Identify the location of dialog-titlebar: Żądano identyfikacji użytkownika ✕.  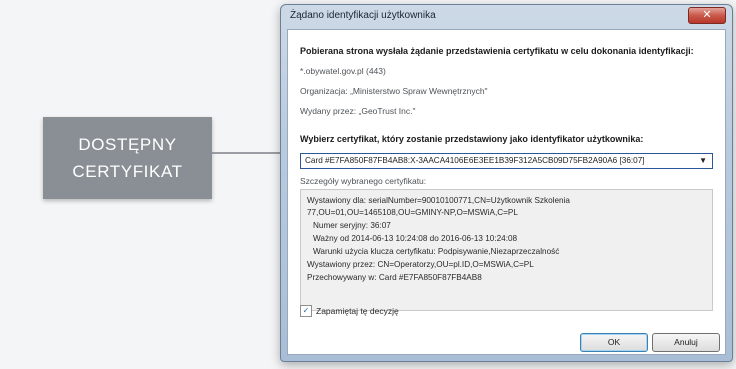
(506, 16).